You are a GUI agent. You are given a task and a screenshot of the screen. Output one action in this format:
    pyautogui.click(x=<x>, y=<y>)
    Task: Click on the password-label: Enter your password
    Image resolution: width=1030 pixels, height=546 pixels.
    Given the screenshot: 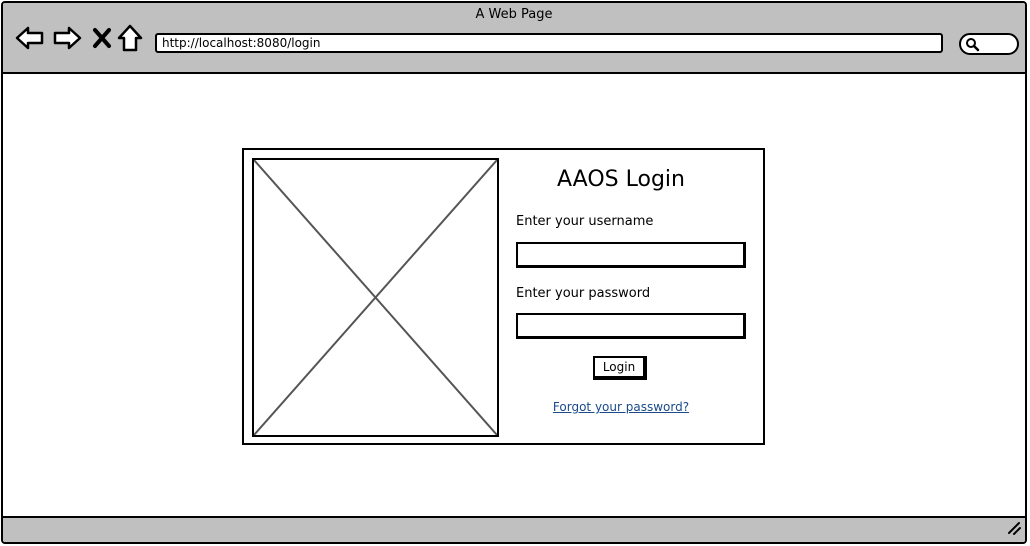 What is the action you would take?
    pyautogui.click(x=583, y=293)
    